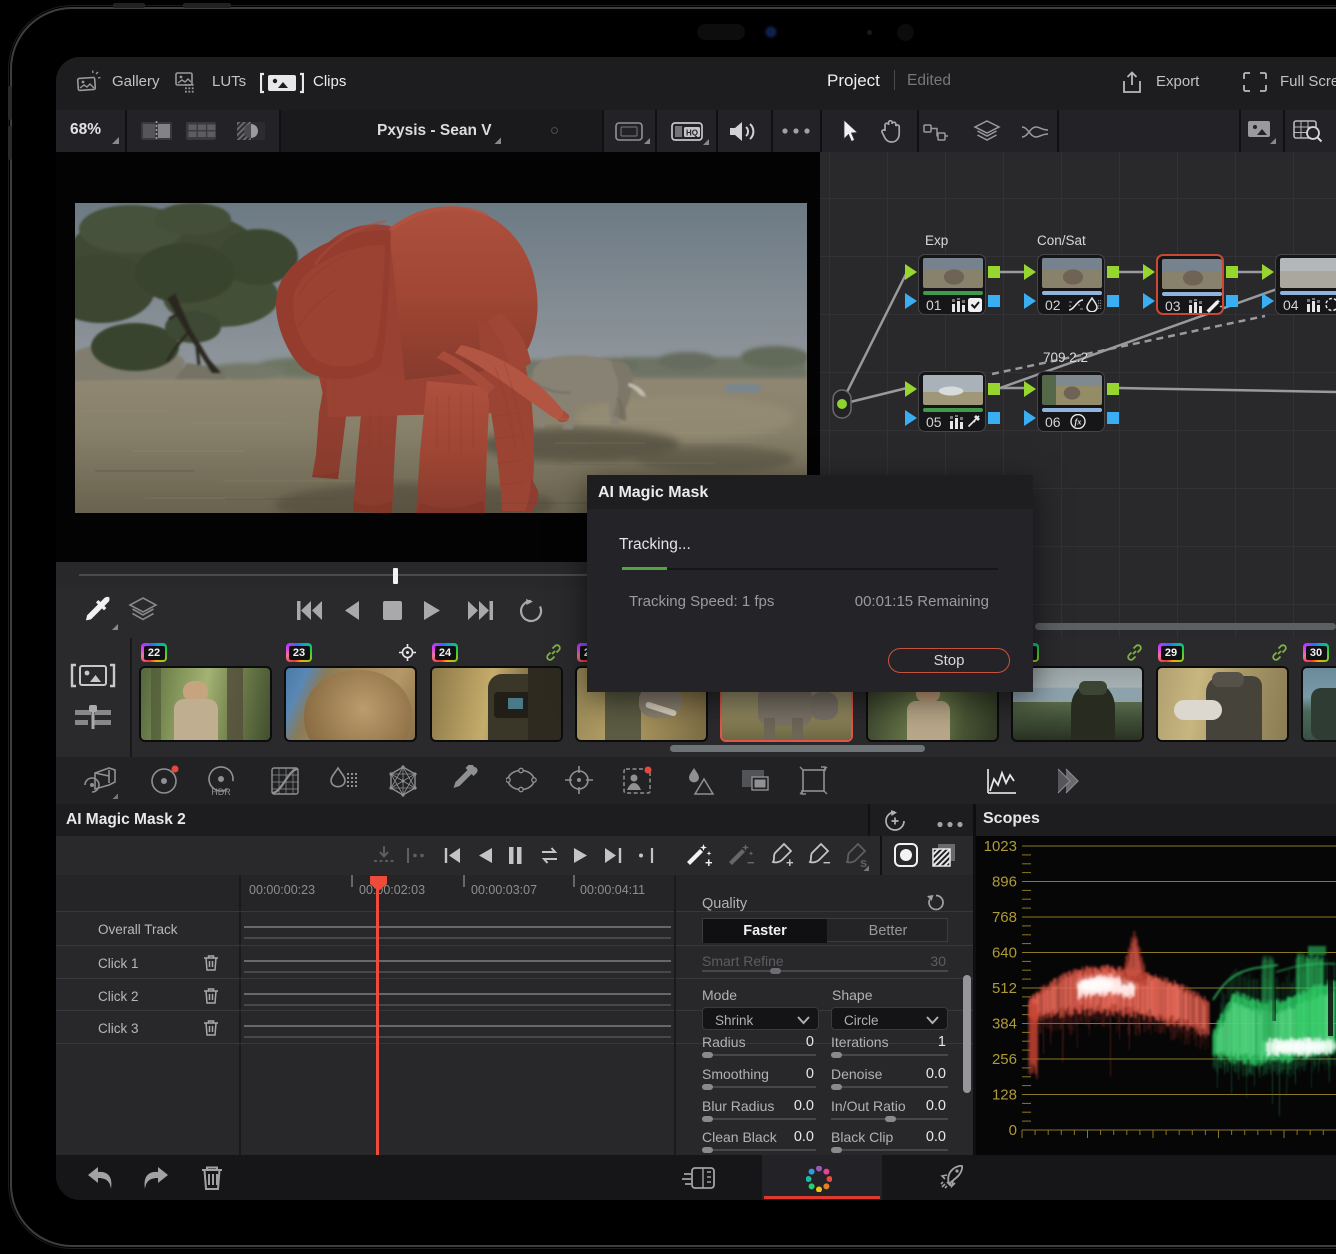 This screenshot has width=1336, height=1254. I want to click on svg-text: 512, so click(1004, 988).